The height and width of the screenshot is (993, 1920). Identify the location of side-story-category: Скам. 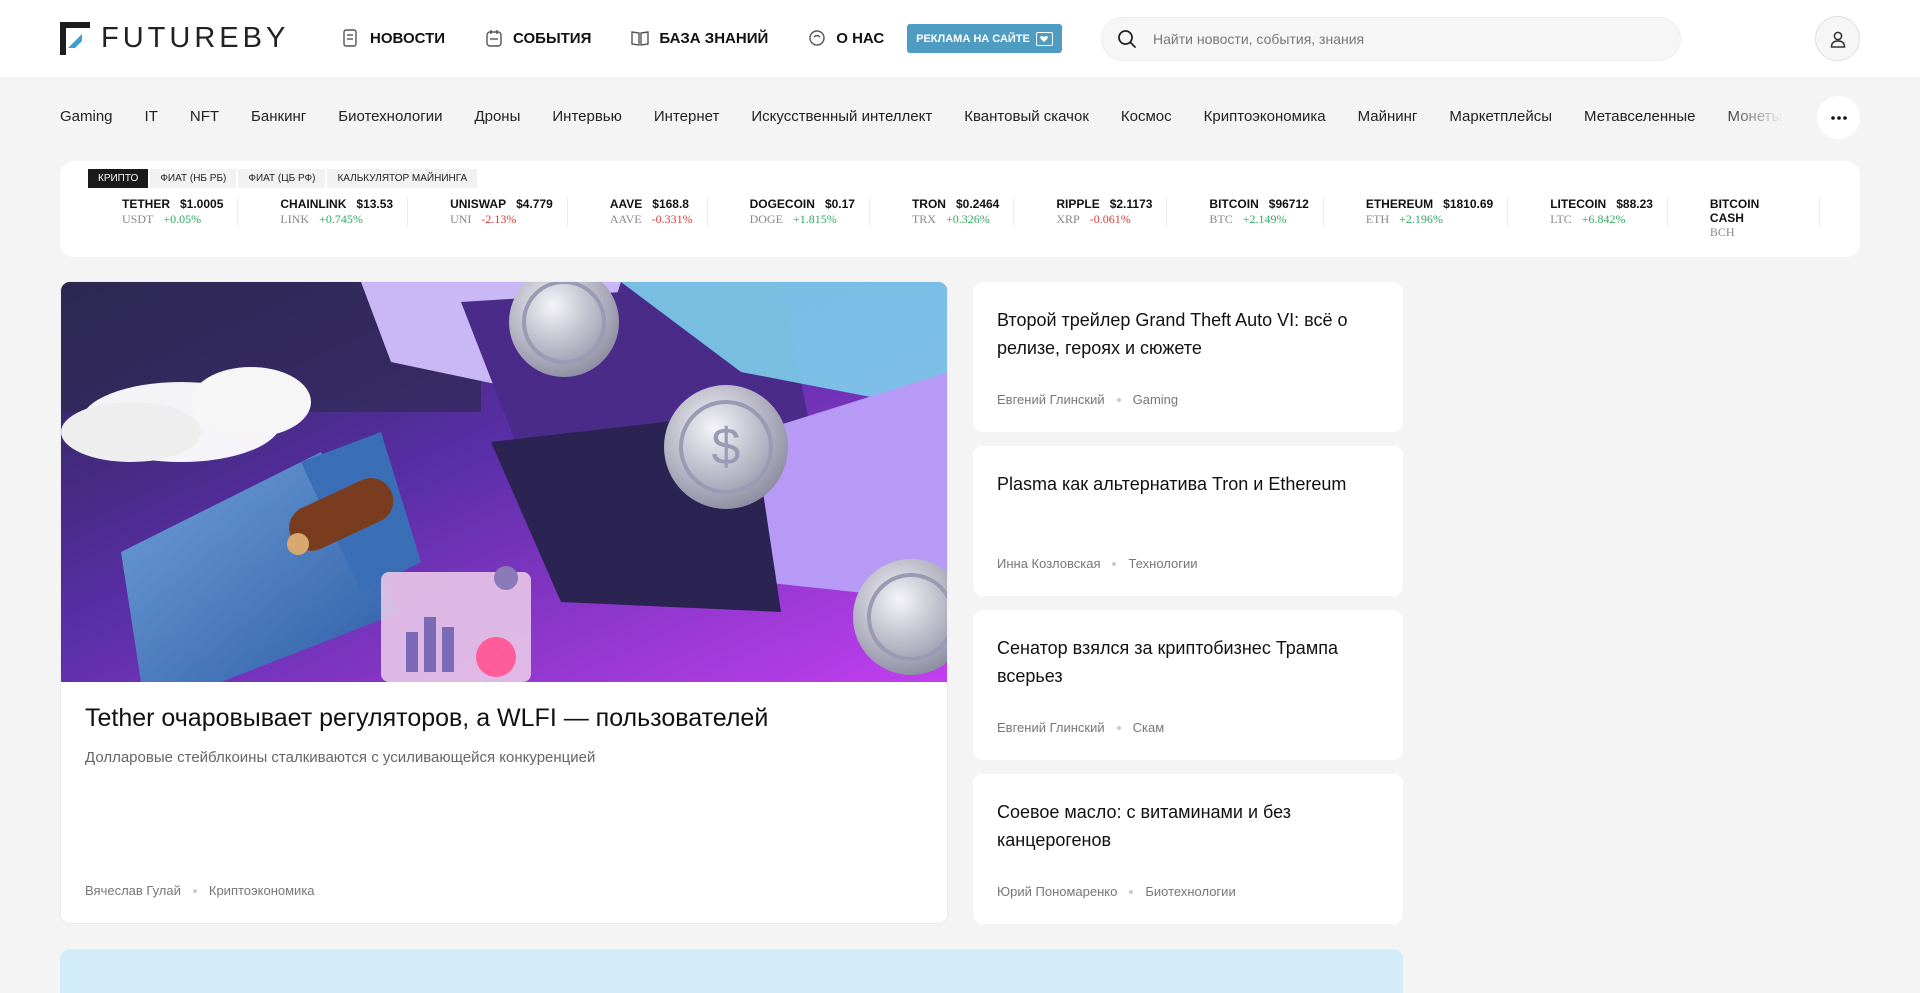
(1149, 727).